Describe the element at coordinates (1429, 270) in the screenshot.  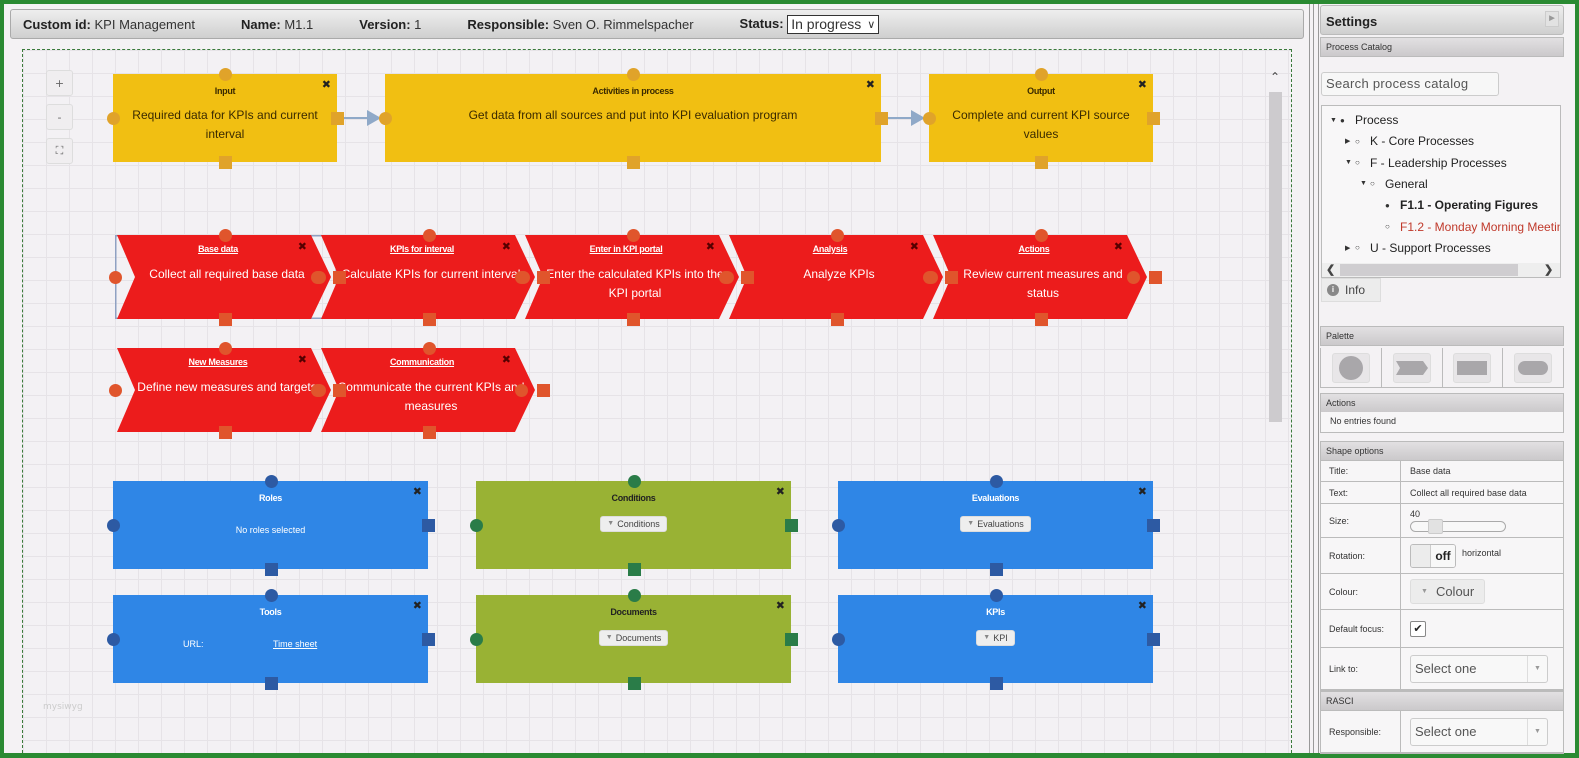
I see `scrollbar-thumb` at that location.